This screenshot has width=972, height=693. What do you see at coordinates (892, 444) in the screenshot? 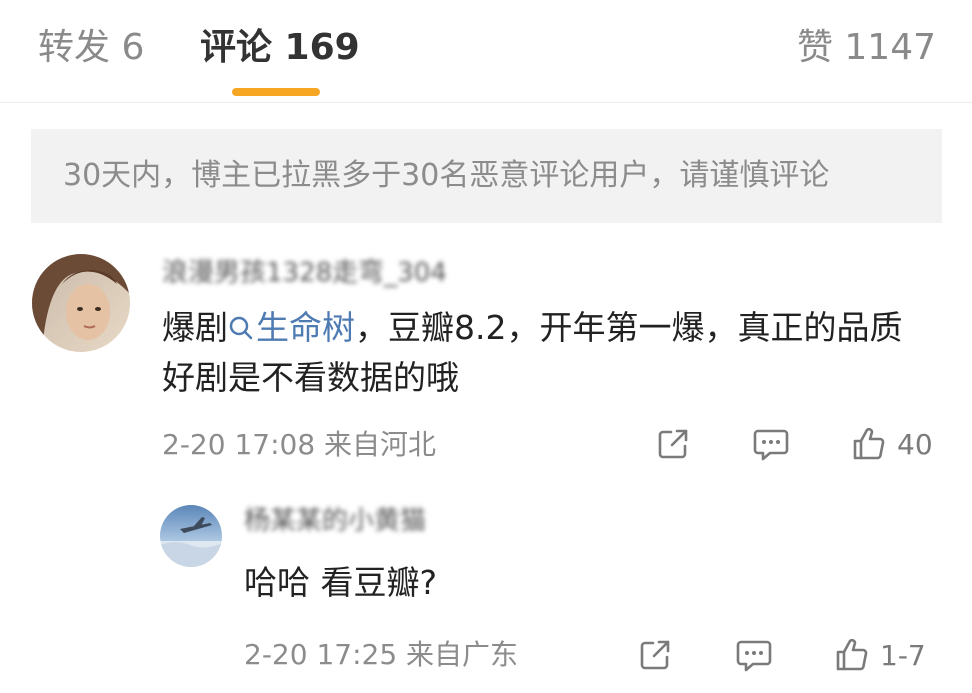
I see `like-button: 40` at bounding box center [892, 444].